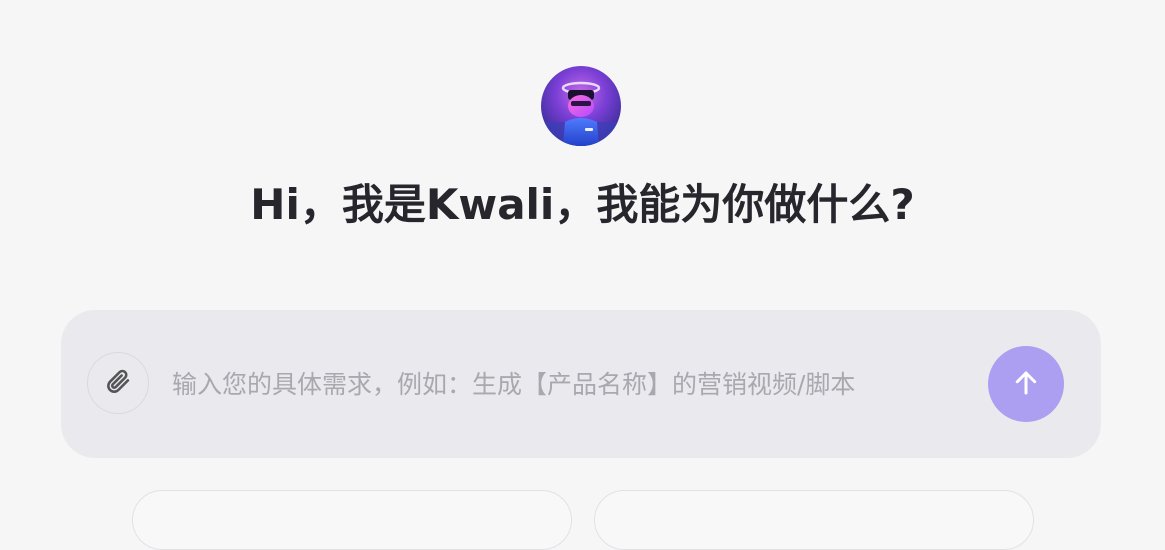 The width and height of the screenshot is (1165, 550). I want to click on paperclip-icon, so click(118, 383).